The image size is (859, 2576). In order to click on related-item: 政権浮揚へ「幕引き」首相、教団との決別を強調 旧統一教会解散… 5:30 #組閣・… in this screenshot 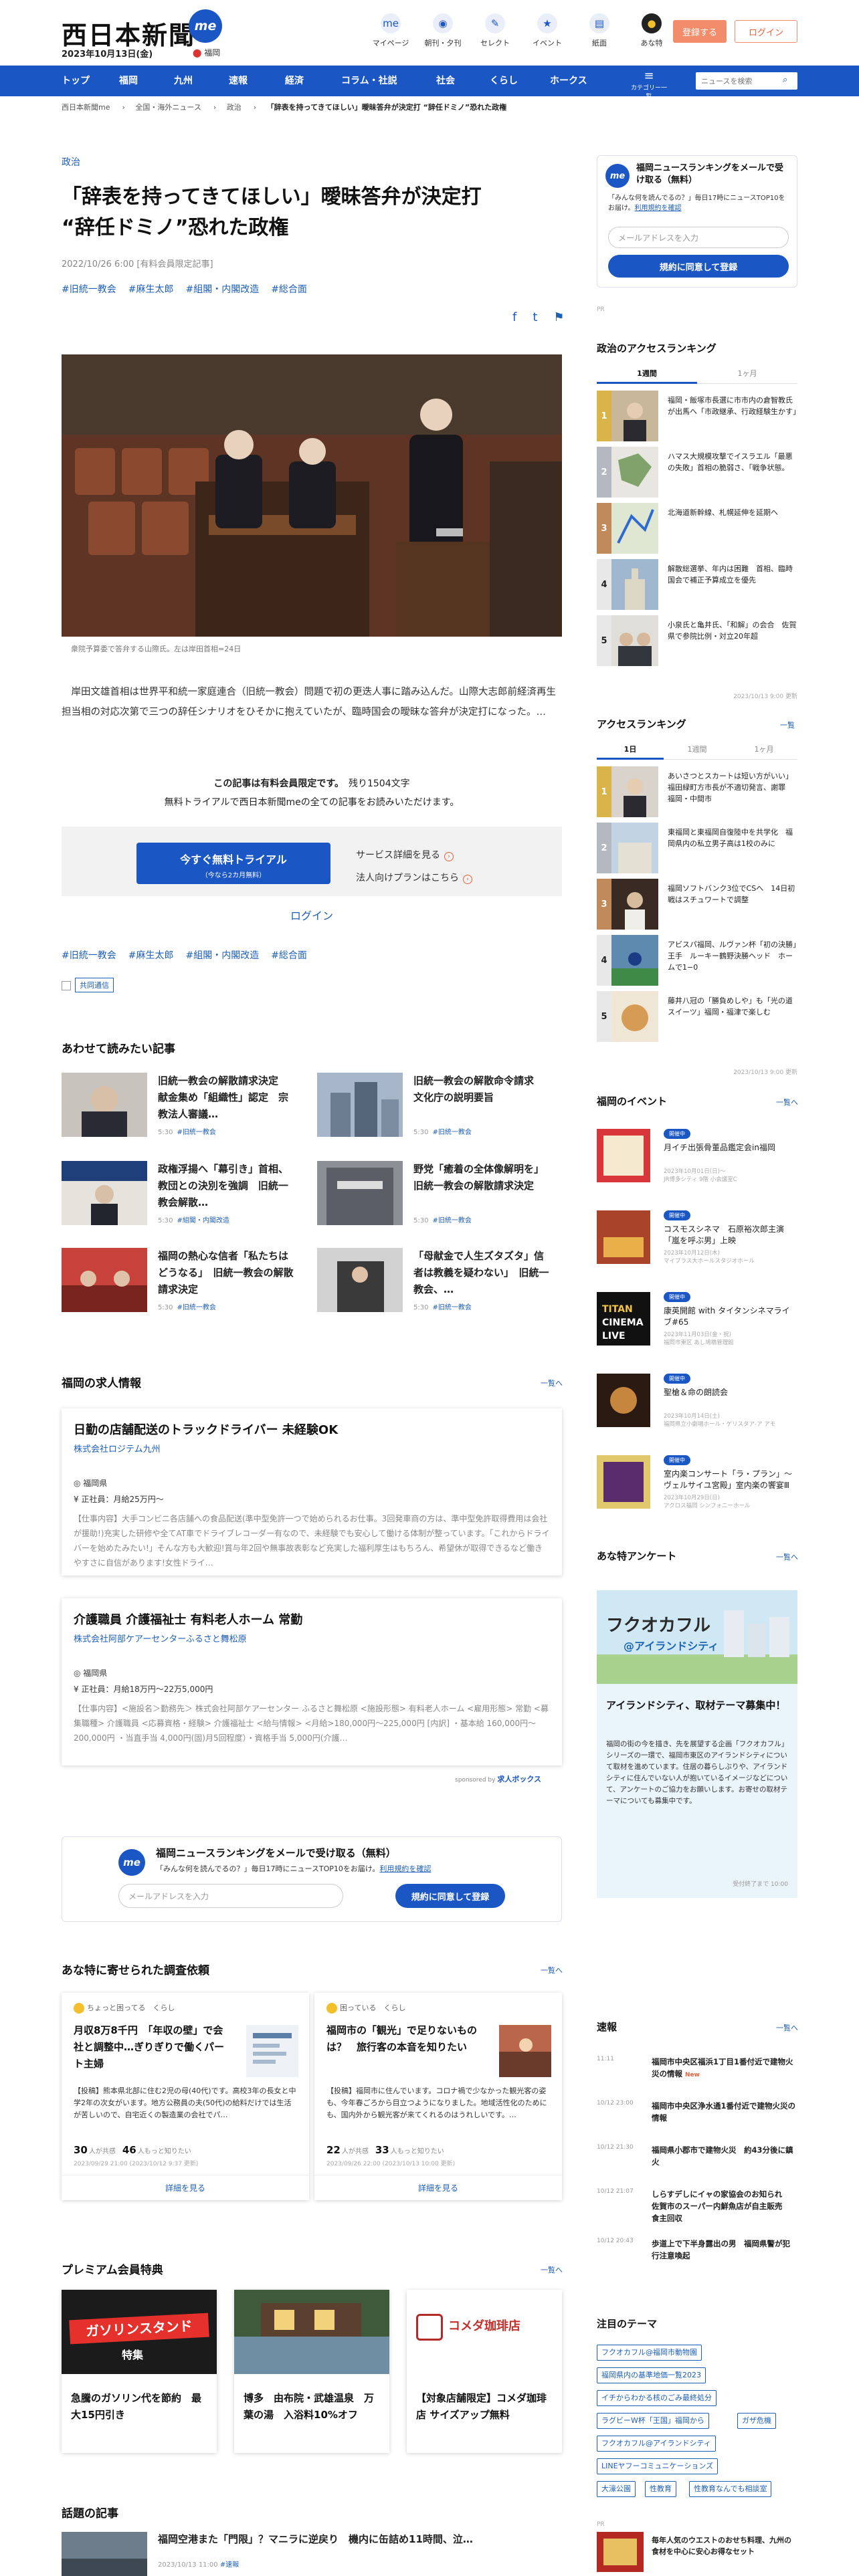, I will do `click(179, 1195)`.